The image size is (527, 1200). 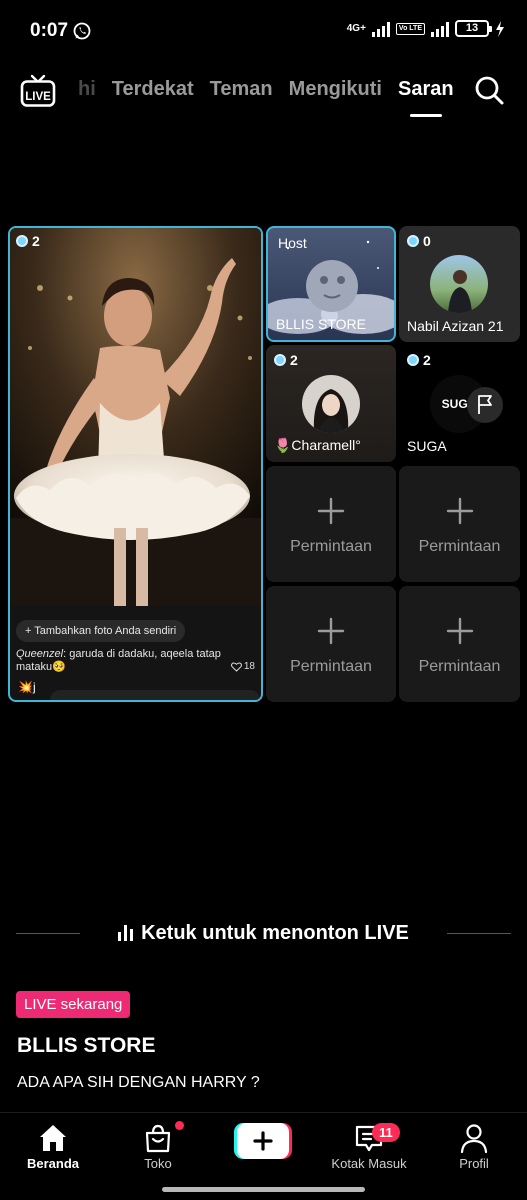 What do you see at coordinates (138, 1082) in the screenshot?
I see `stream-title: ADA APA SIH DENGAN HARRY ?` at bounding box center [138, 1082].